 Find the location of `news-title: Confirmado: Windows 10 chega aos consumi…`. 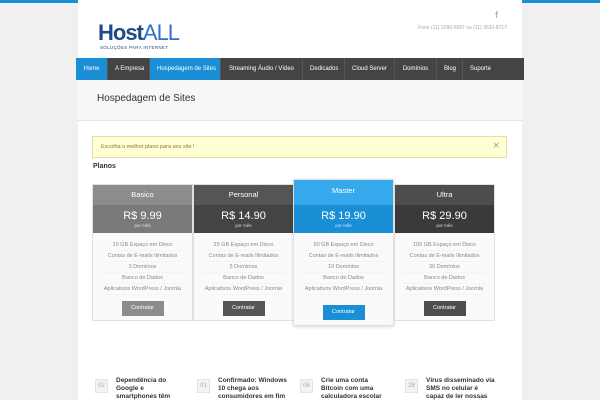

news-title: Confirmado: Windows 10 chega aos consumi… is located at coordinates (253, 388).